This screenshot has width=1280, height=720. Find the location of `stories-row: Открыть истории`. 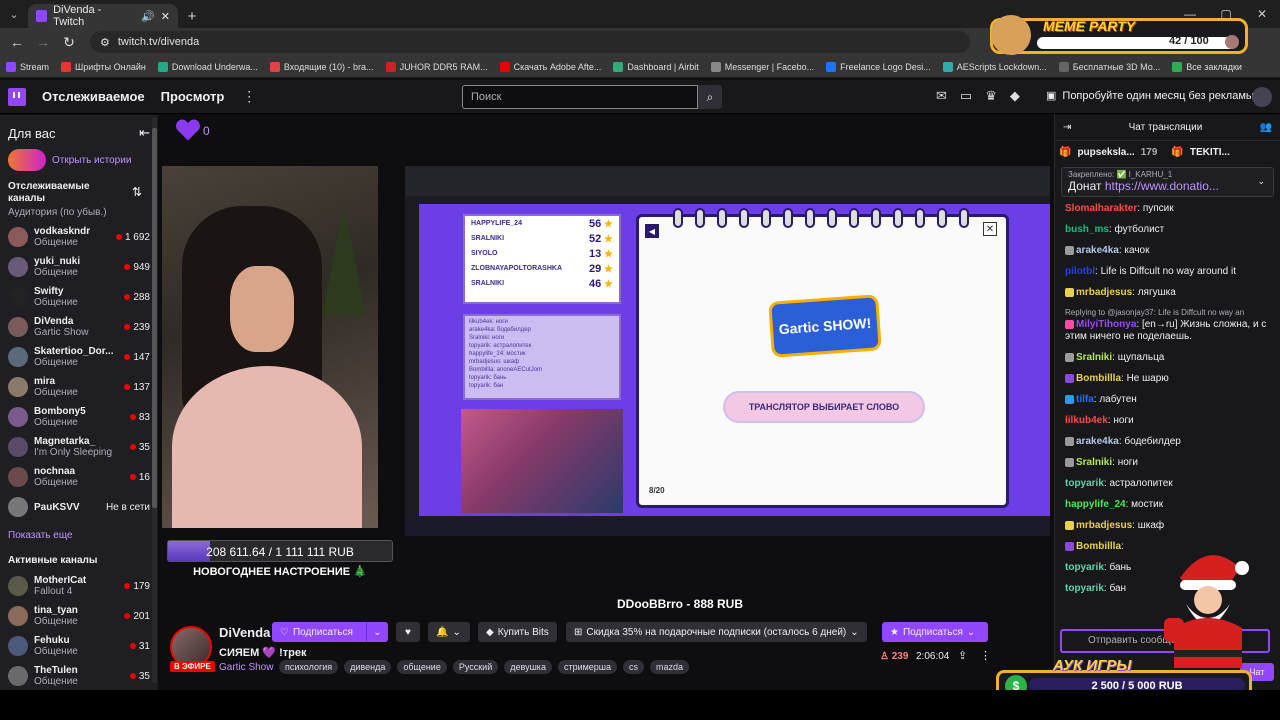

stories-row: Открыть истории is located at coordinates (79, 160).